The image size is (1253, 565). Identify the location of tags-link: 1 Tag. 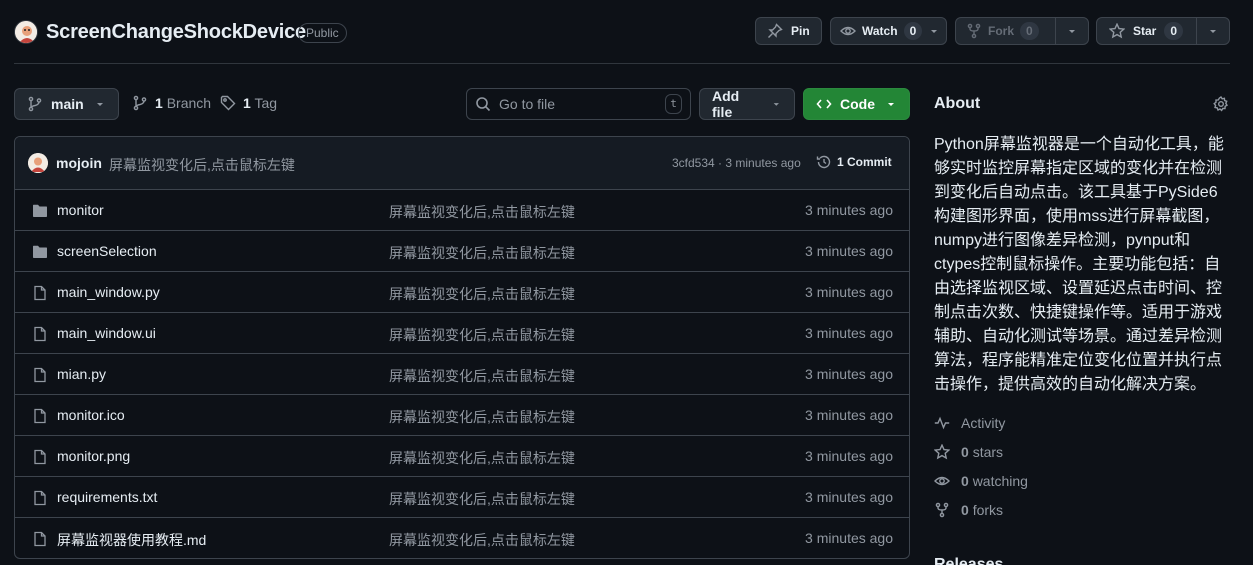
(248, 103).